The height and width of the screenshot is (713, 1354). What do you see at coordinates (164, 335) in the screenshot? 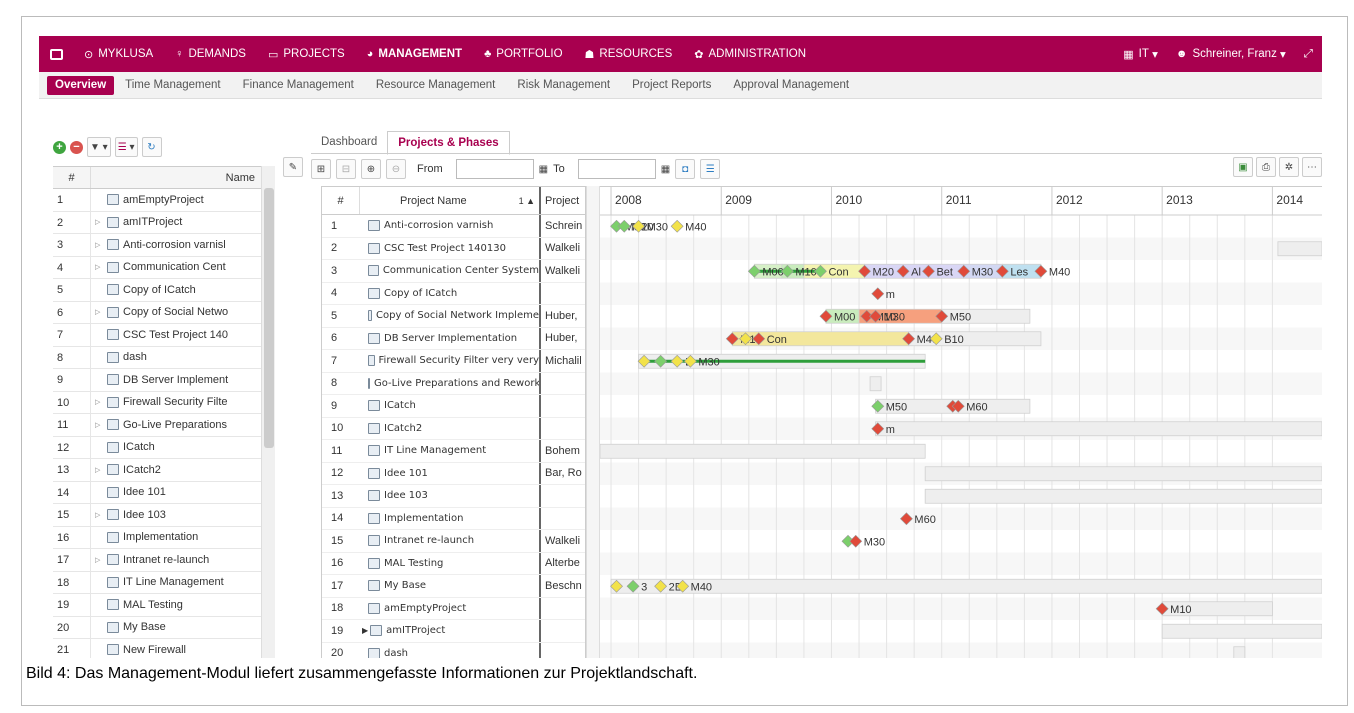
I see `tree-row: 7 CSC Test Project 140` at bounding box center [164, 335].